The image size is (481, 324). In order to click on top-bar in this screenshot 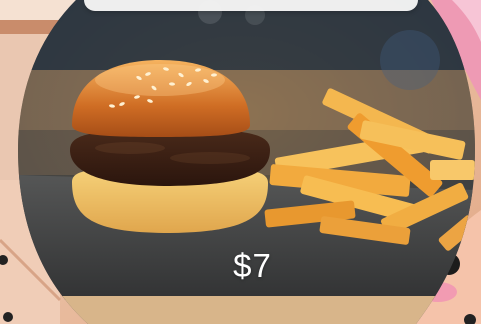, I will do `click(251, 5)`.